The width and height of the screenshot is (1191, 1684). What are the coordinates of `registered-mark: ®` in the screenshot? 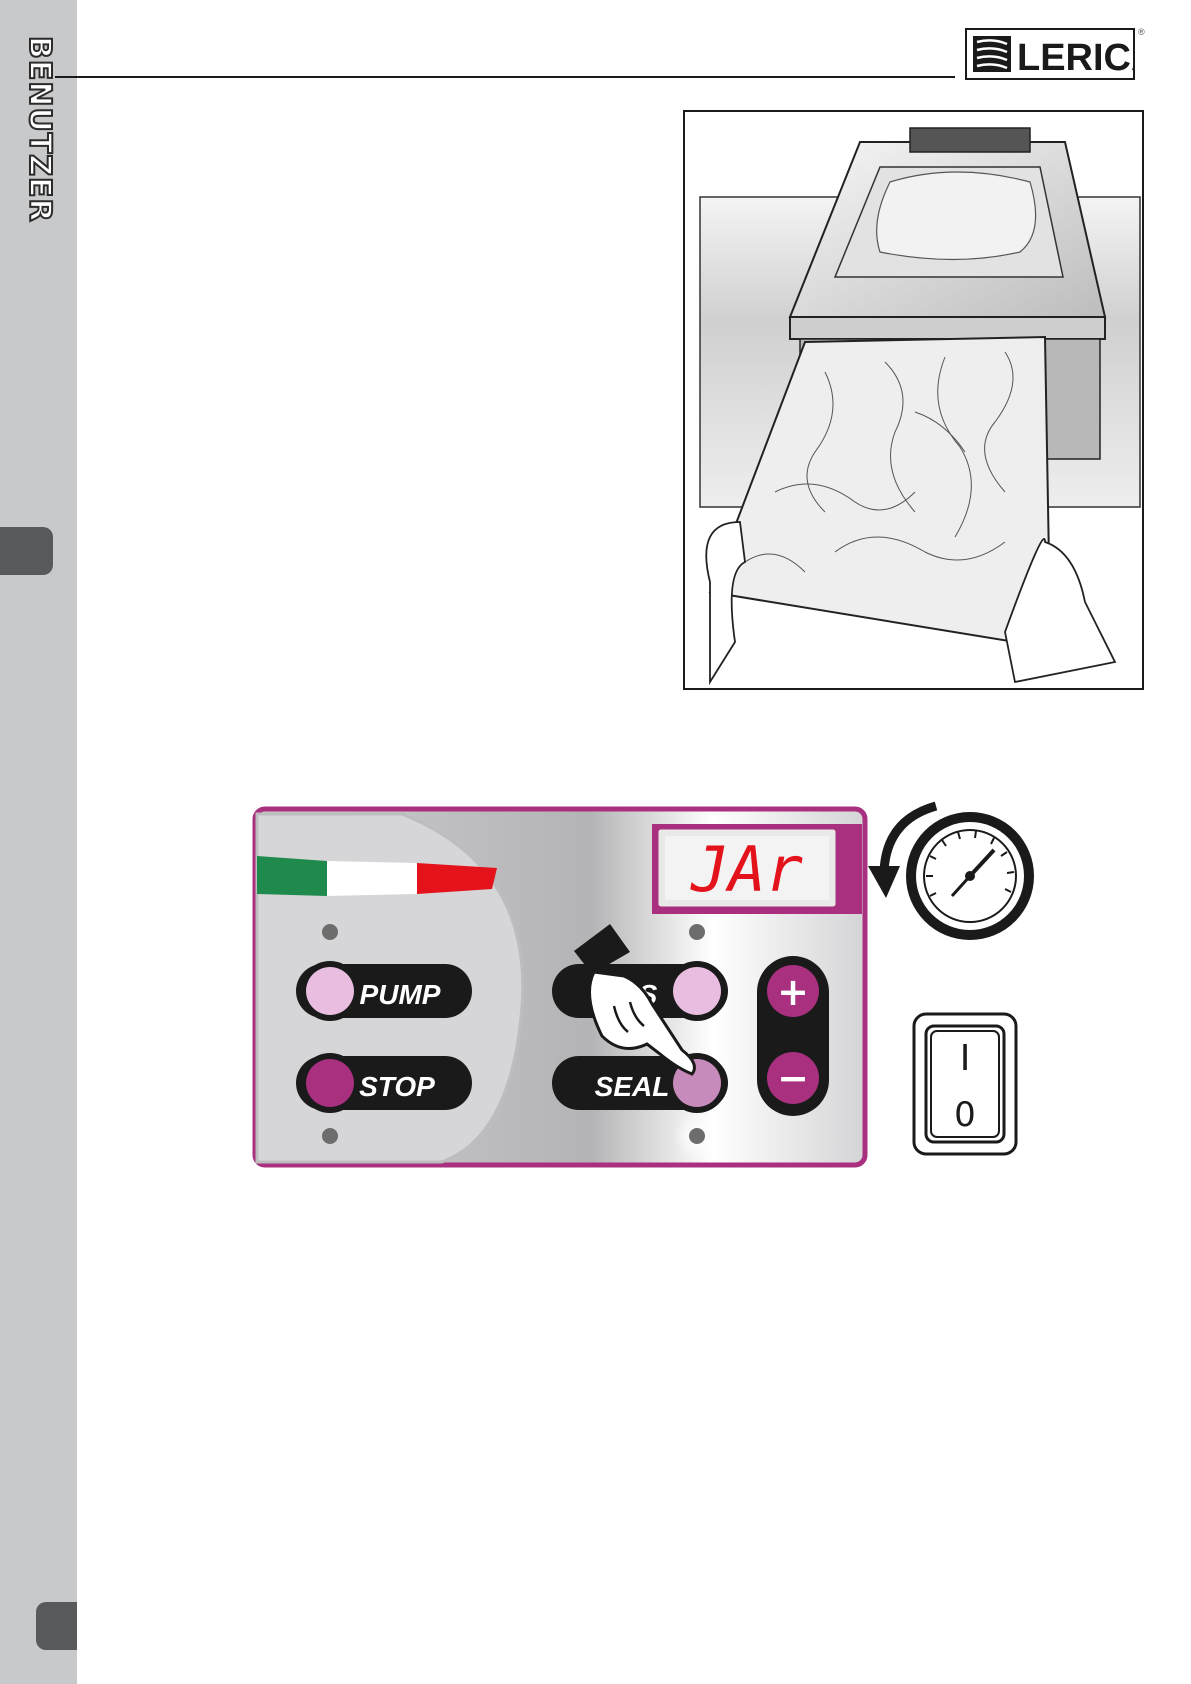 It's located at (1141, 32).